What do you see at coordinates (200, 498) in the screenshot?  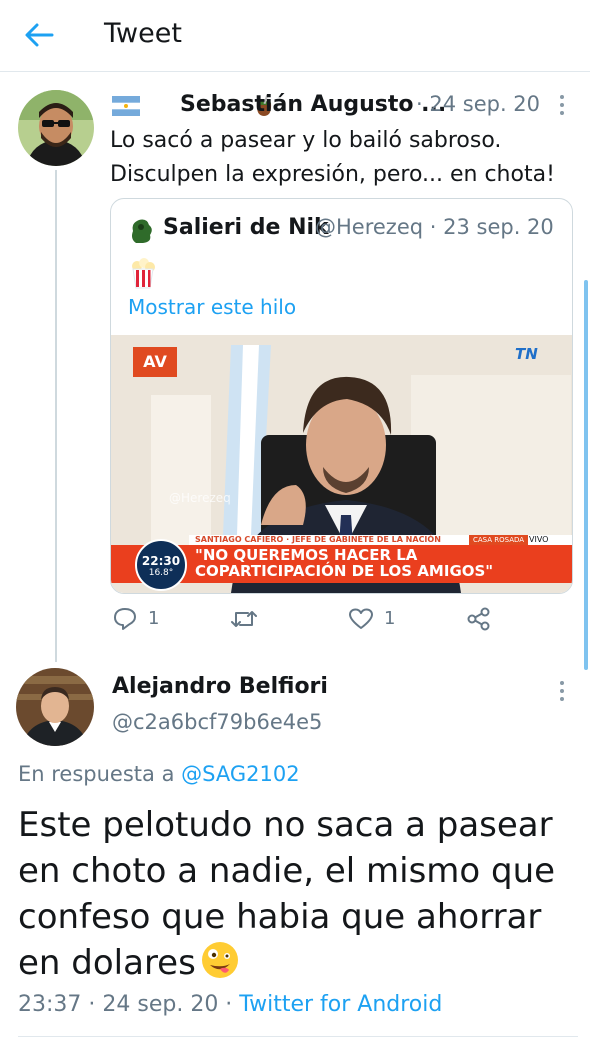 I see `image-watermark: @Herezeq` at bounding box center [200, 498].